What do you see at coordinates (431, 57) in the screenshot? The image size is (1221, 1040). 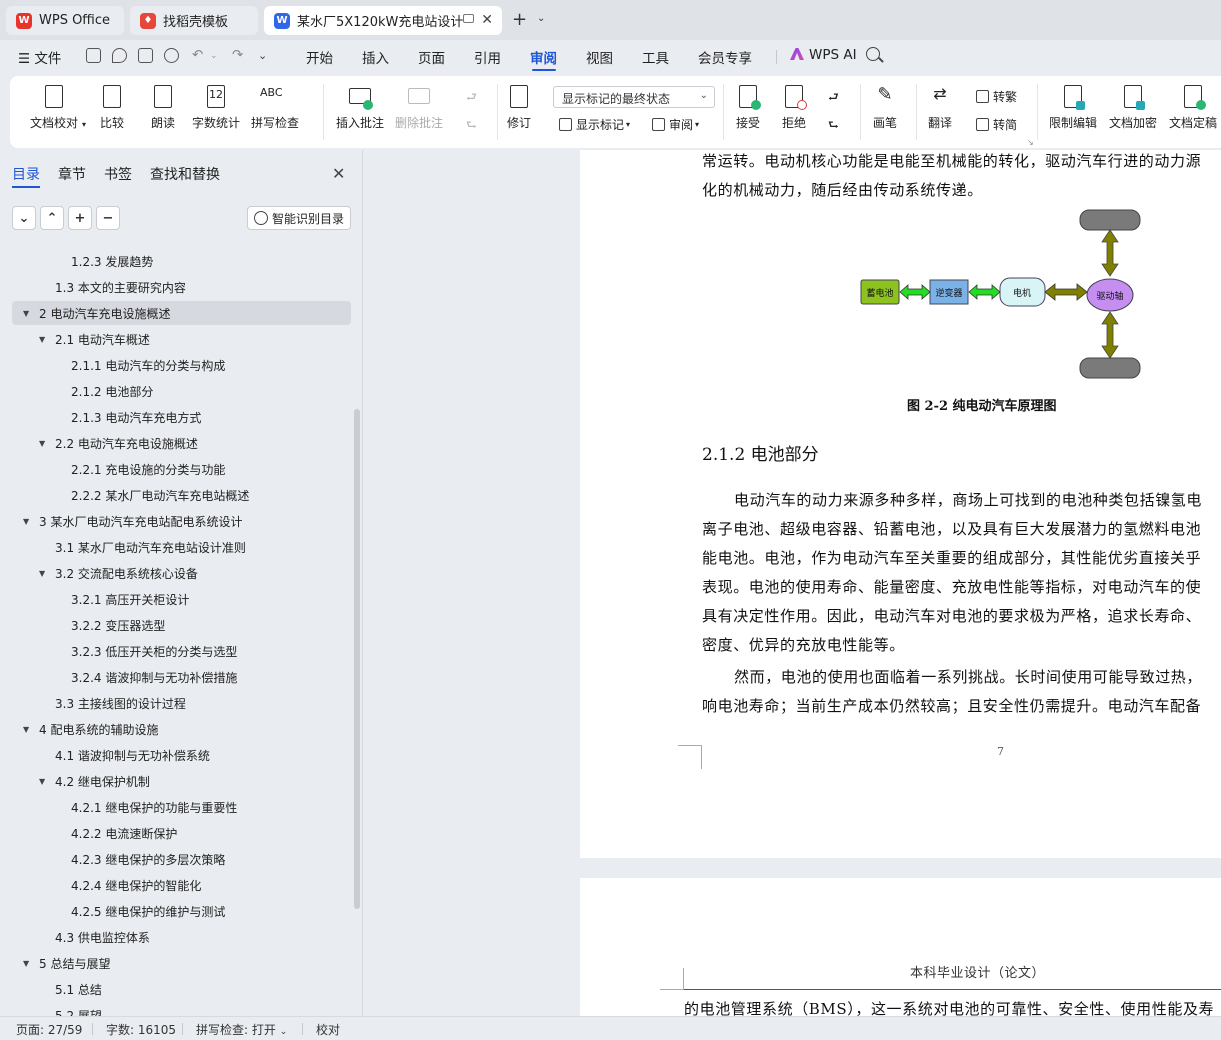 I see `menu-page: 页面` at bounding box center [431, 57].